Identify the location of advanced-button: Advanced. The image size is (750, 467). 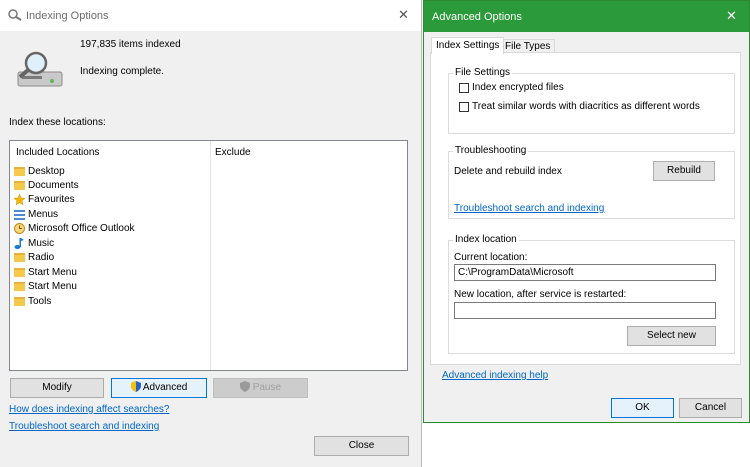
(159, 388).